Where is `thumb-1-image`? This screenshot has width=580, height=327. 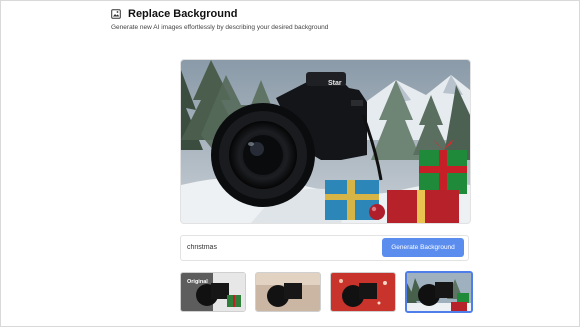 thumb-1-image is located at coordinates (288, 292).